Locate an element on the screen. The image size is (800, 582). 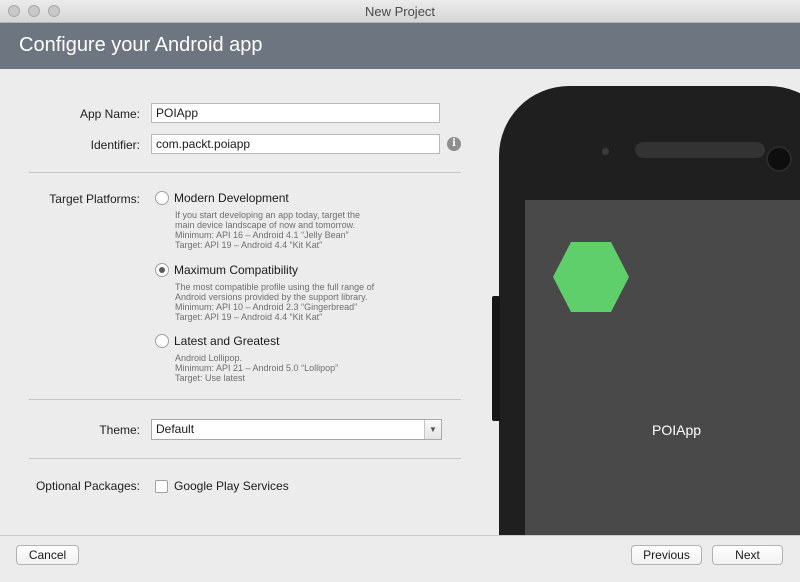
footer-bar: Cancel Previous Next is located at coordinates (400, 558).